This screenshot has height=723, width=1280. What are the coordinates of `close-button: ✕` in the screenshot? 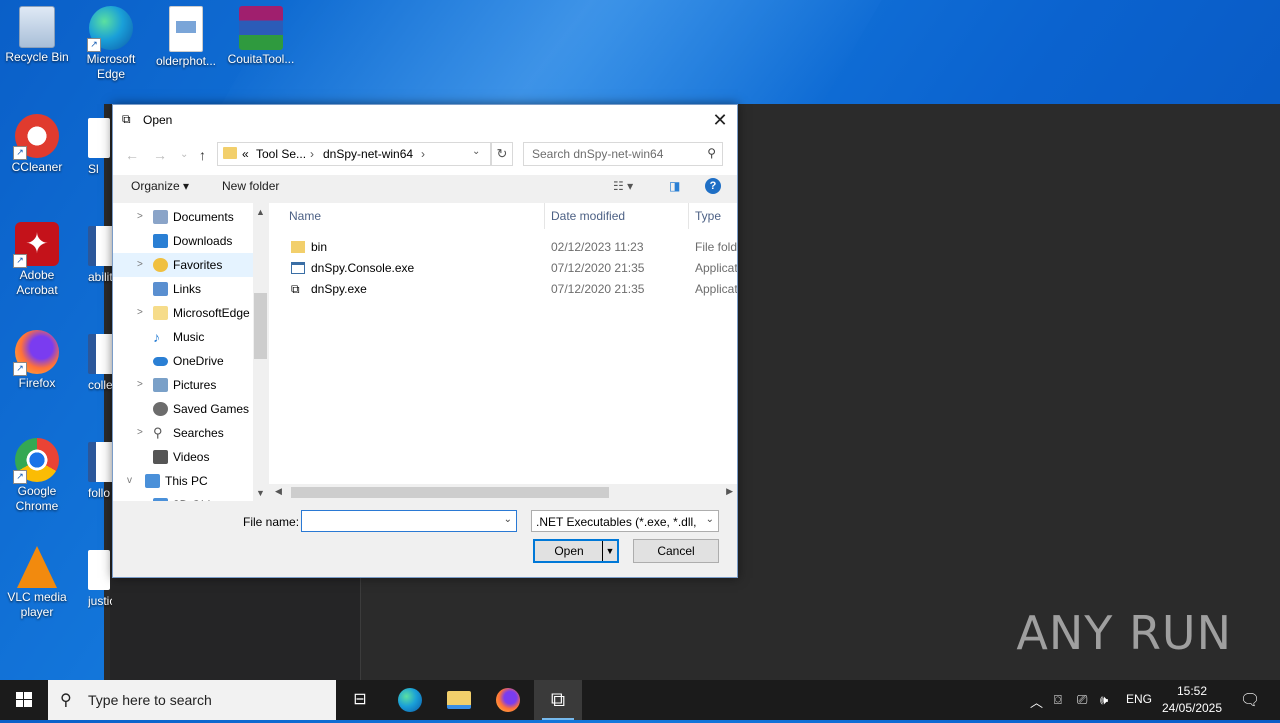 It's located at (720, 120).